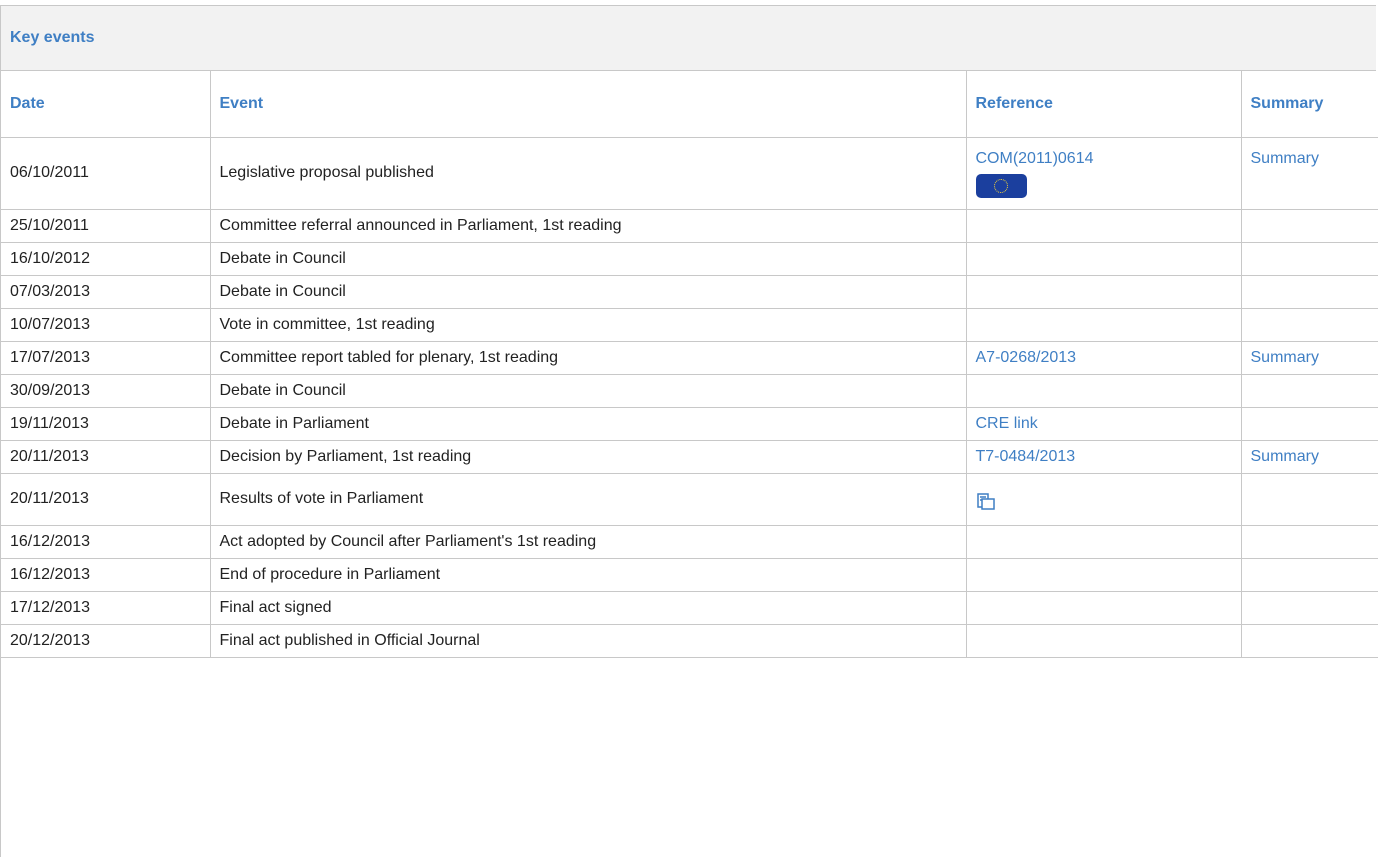  Describe the element at coordinates (106, 641) in the screenshot. I see `date-cell: 20/12/2013` at that location.